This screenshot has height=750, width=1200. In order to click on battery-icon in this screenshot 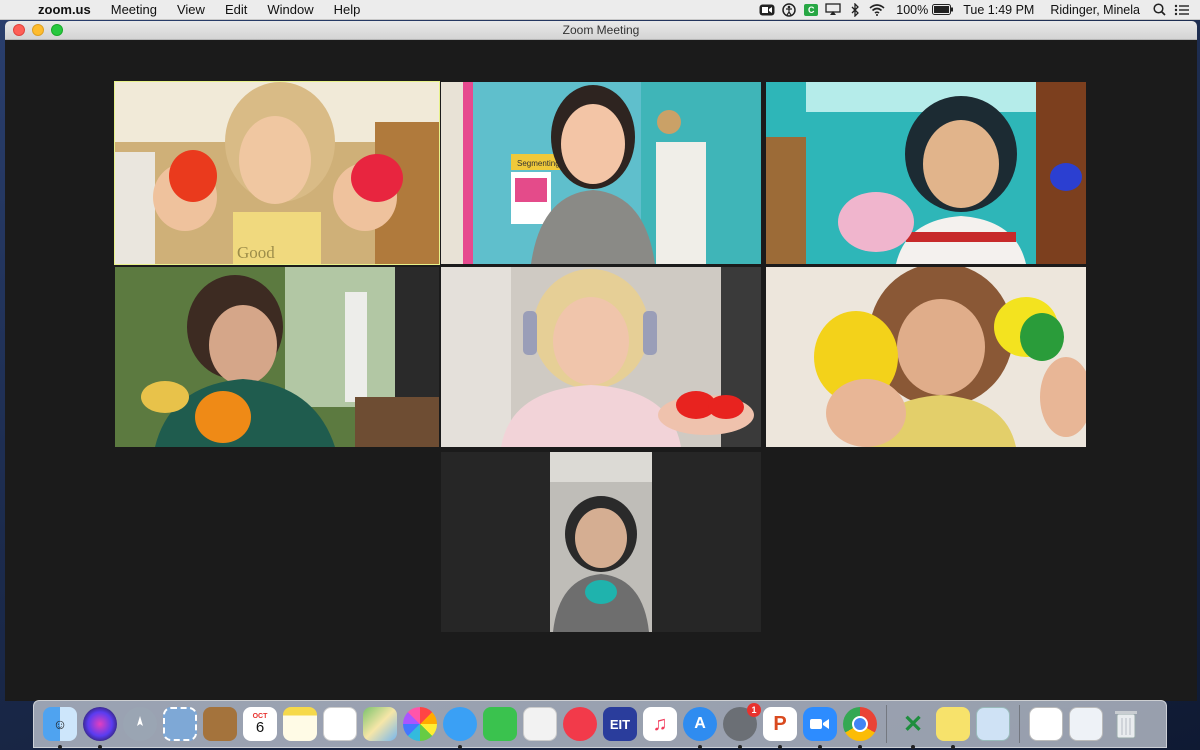, I will do `click(943, 10)`.